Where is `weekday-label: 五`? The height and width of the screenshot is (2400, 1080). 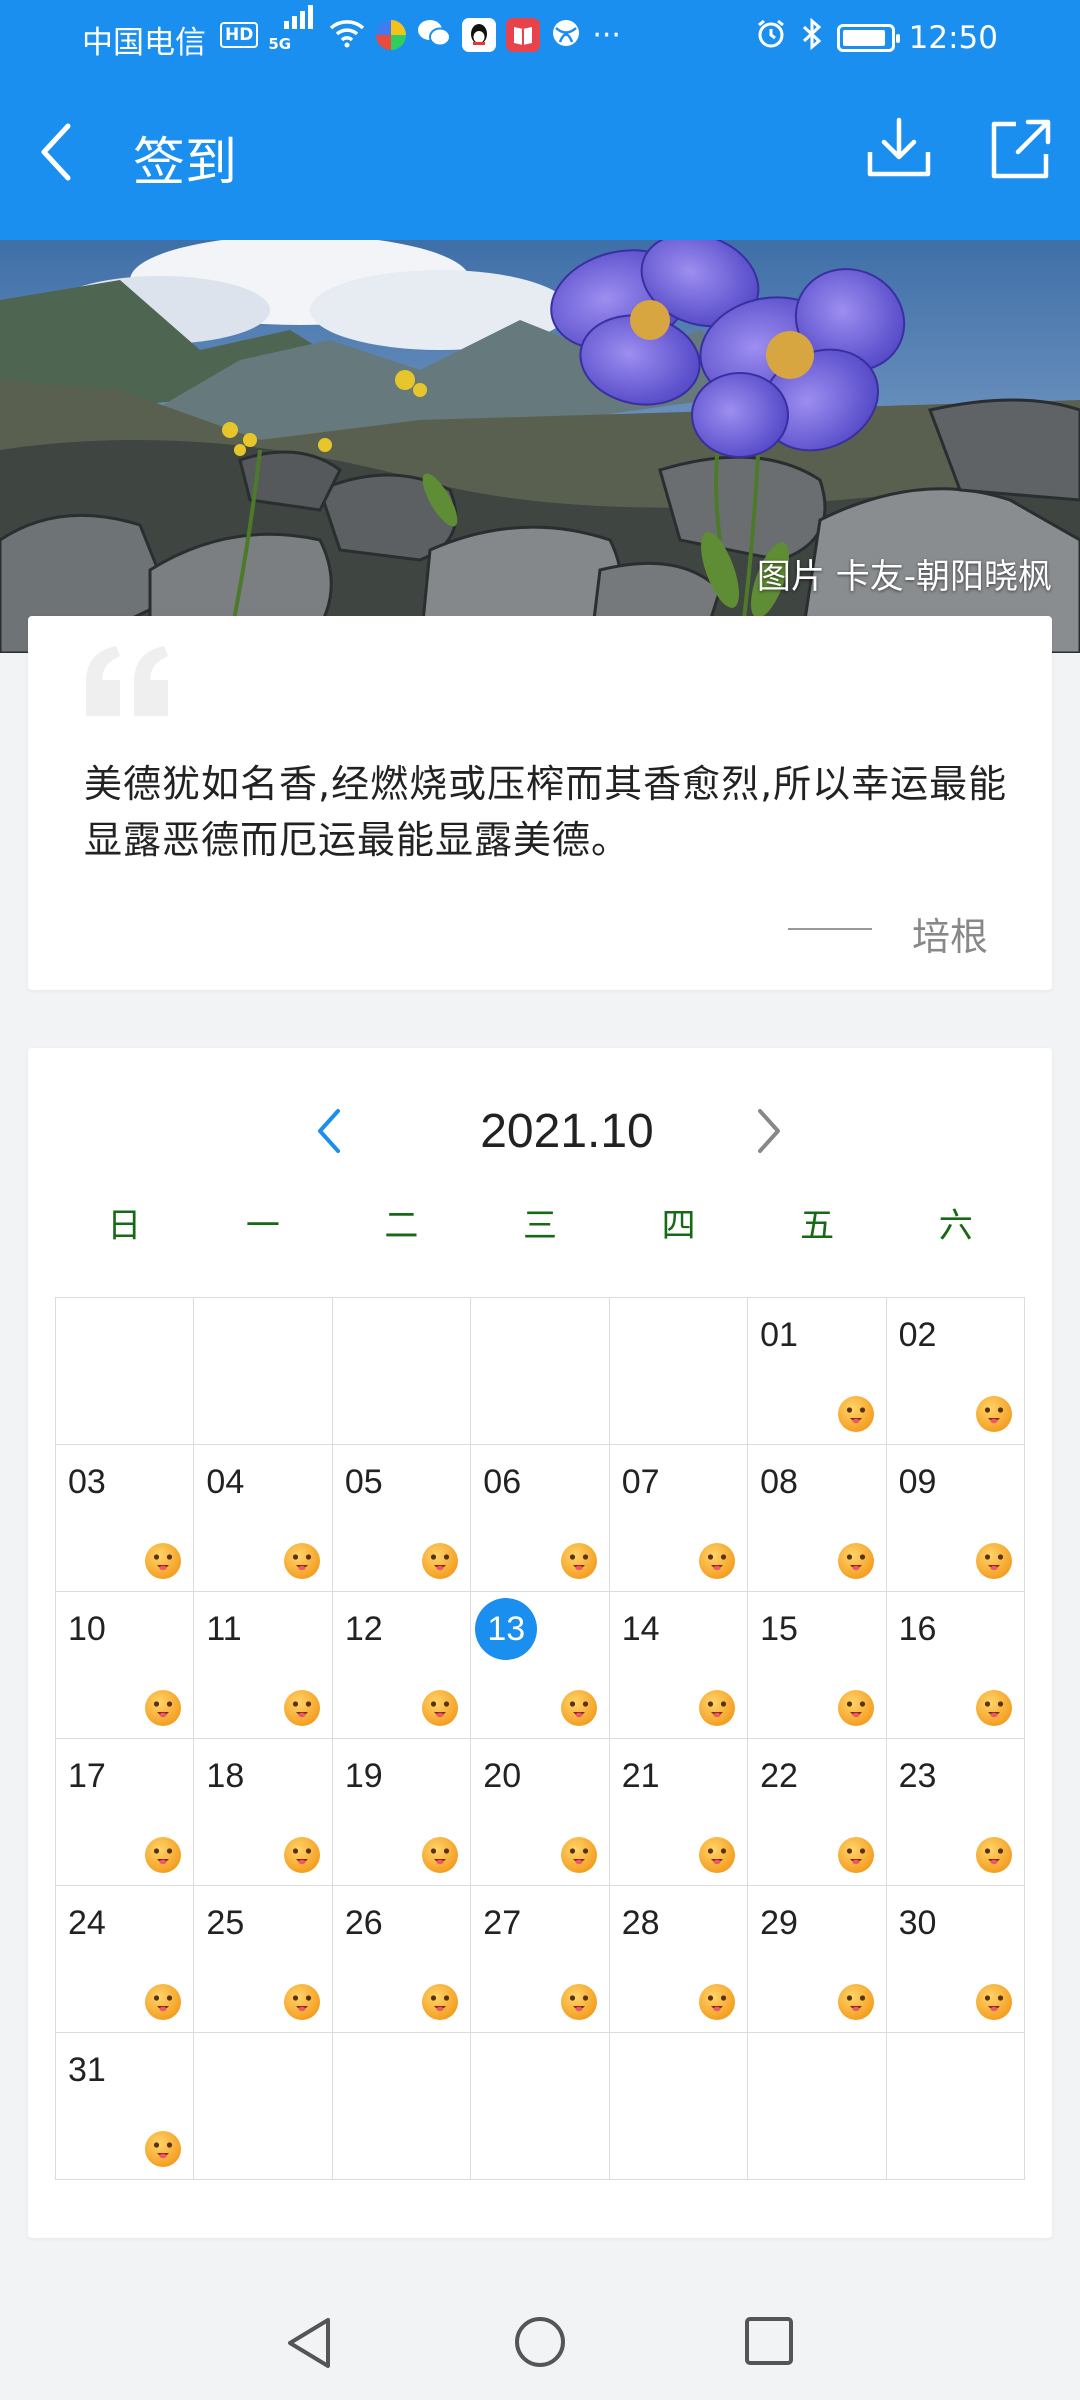 weekday-label: 五 is located at coordinates (817, 1226).